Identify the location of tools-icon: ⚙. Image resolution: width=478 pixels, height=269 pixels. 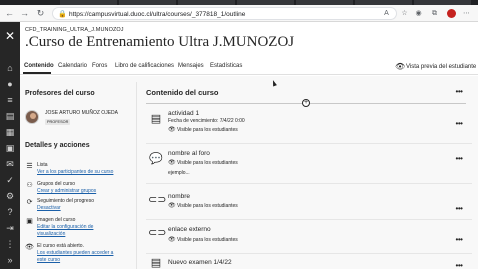
(10, 196).